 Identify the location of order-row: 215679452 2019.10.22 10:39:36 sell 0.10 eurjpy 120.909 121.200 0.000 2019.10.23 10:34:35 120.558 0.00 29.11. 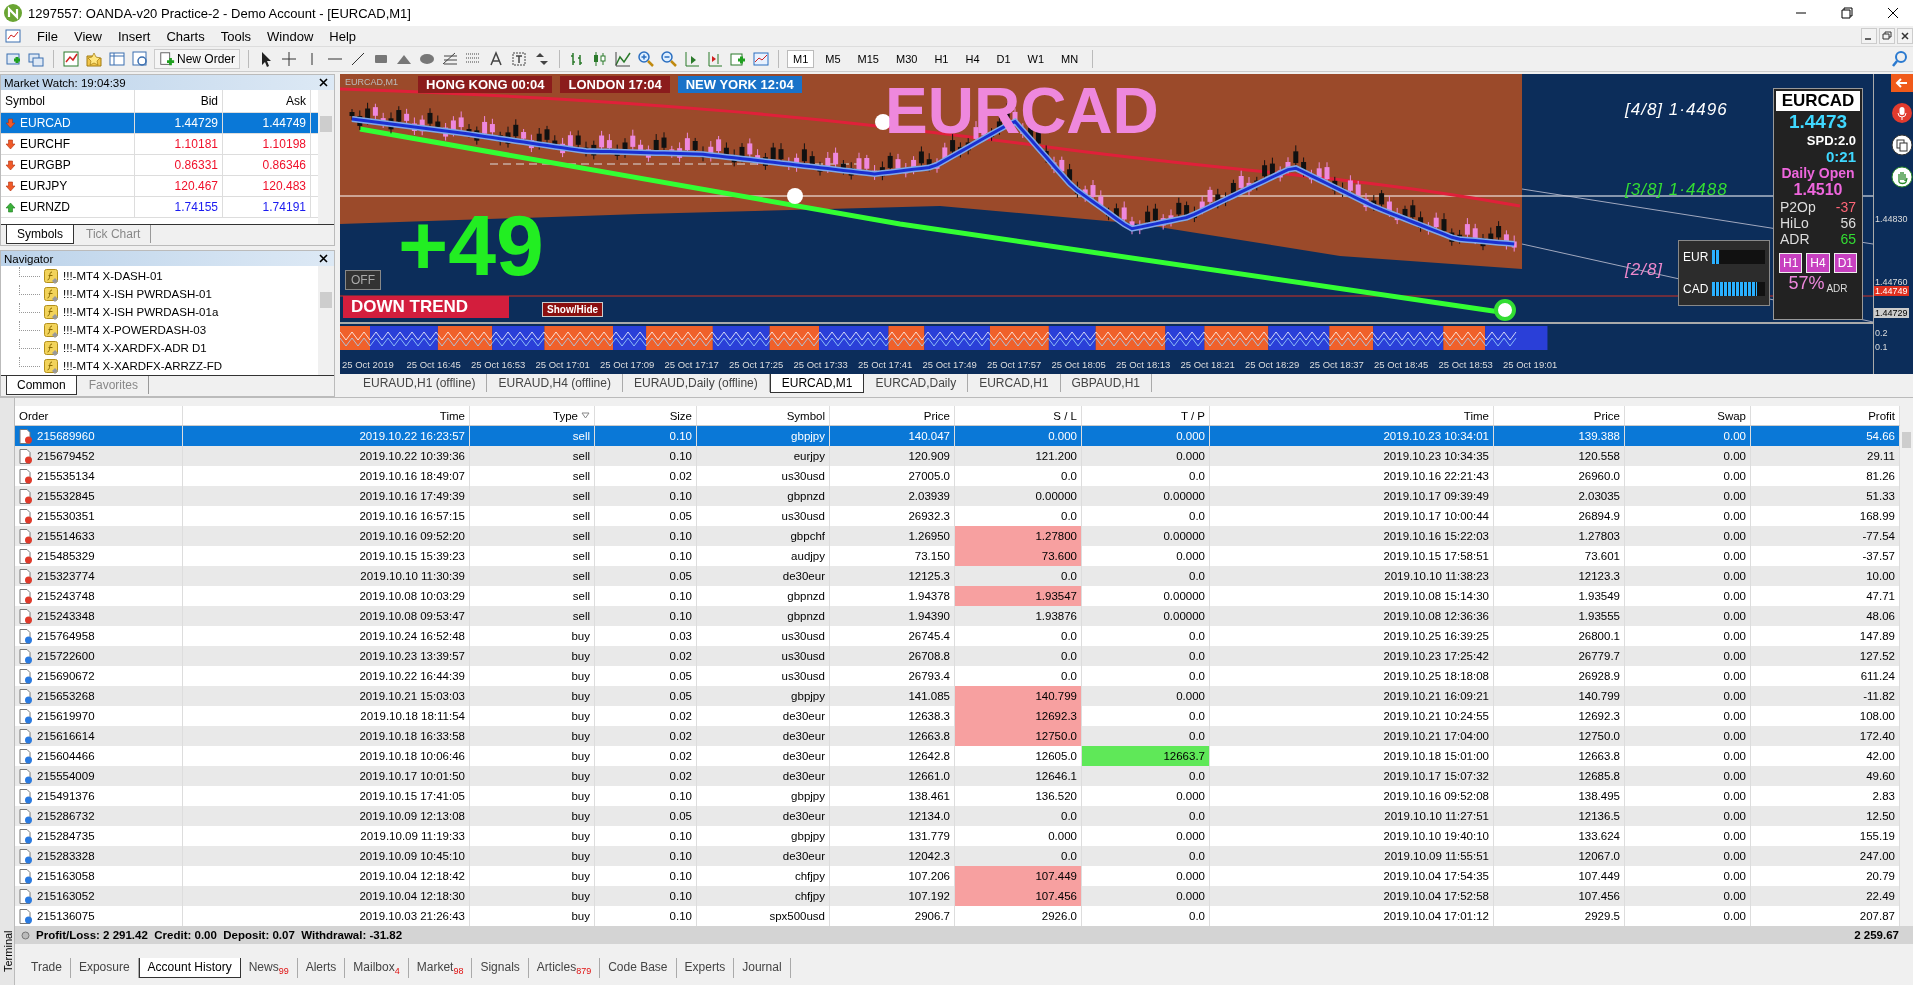
(957, 456).